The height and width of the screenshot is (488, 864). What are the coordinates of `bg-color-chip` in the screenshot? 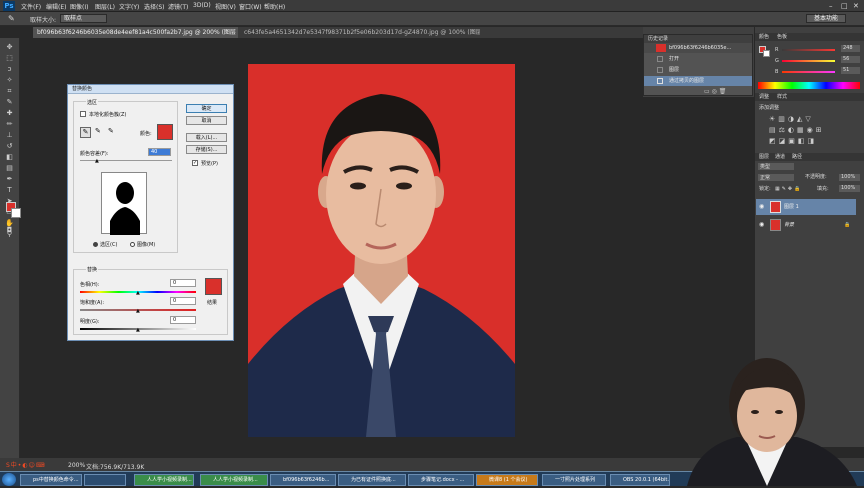 It's located at (766, 53).